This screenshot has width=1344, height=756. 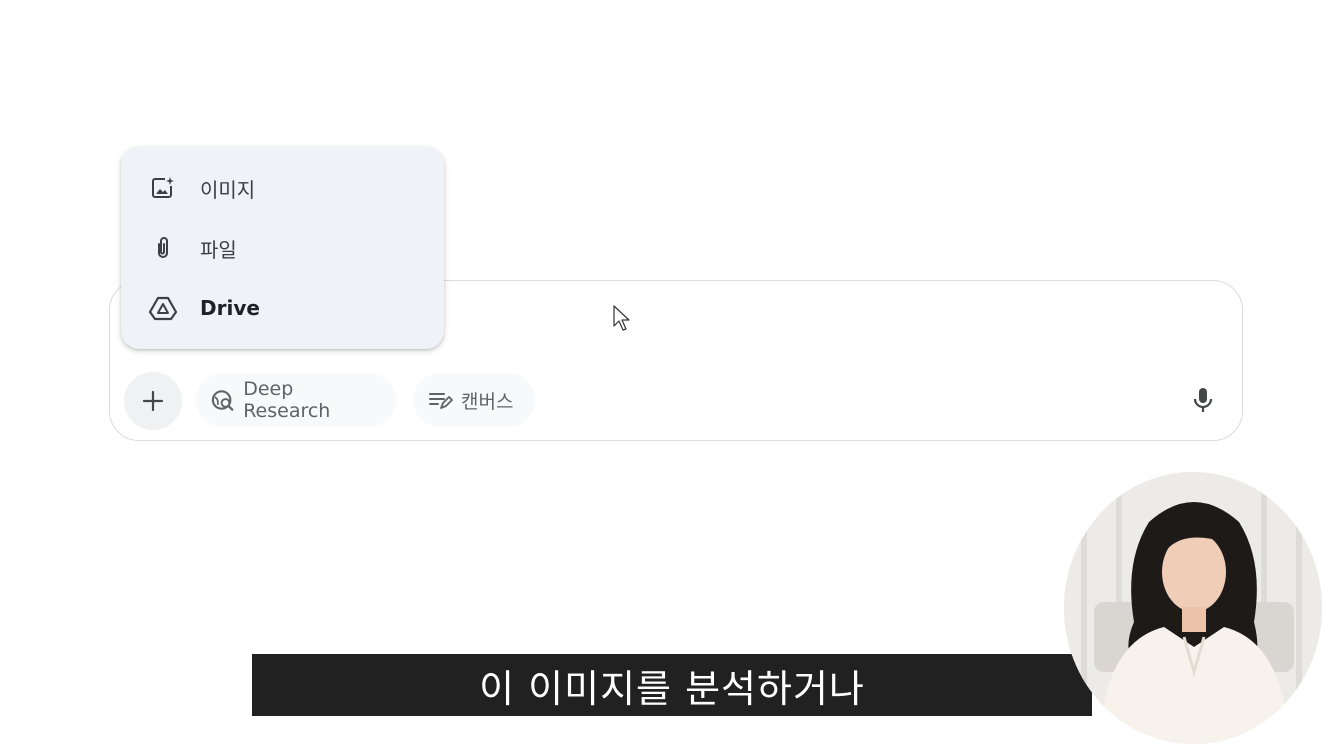 I want to click on paperclip-icon, so click(x=163, y=248).